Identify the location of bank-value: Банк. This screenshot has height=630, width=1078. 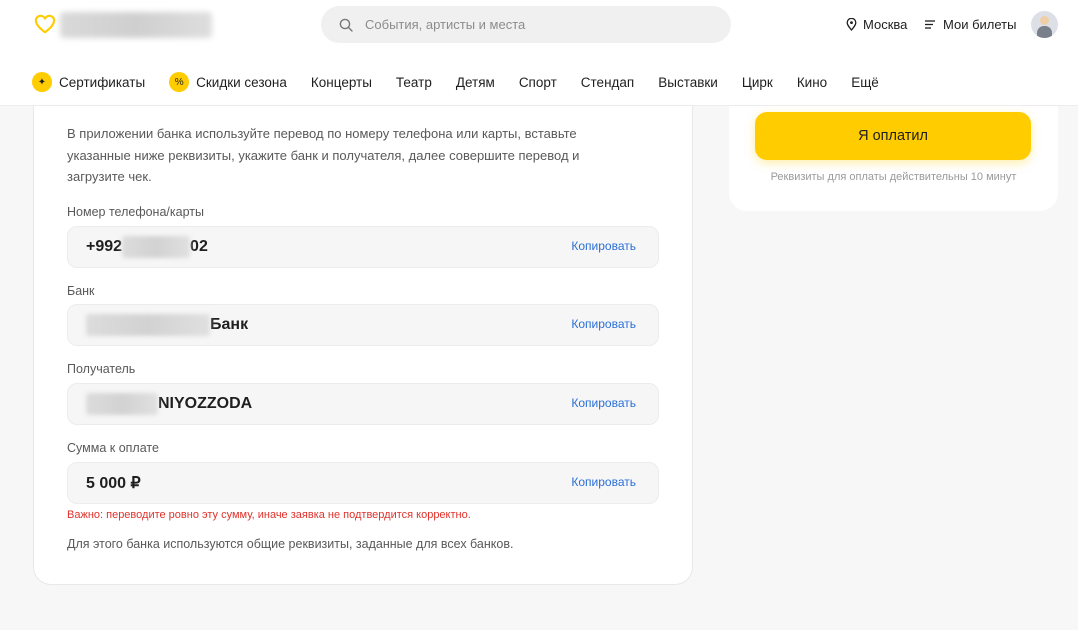
(167, 325).